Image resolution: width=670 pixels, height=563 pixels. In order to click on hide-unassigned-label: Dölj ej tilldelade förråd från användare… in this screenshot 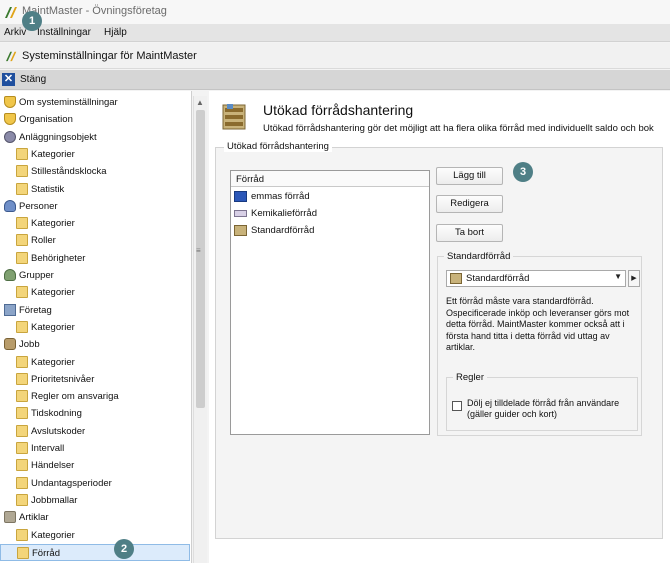, I will do `click(552, 409)`.